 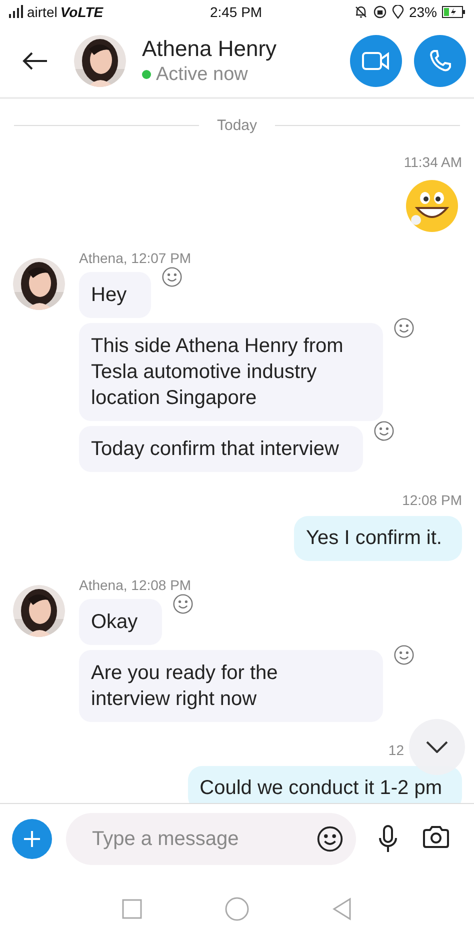 What do you see at coordinates (82, 12) in the screenshot?
I see `network-type: VoLTE` at bounding box center [82, 12].